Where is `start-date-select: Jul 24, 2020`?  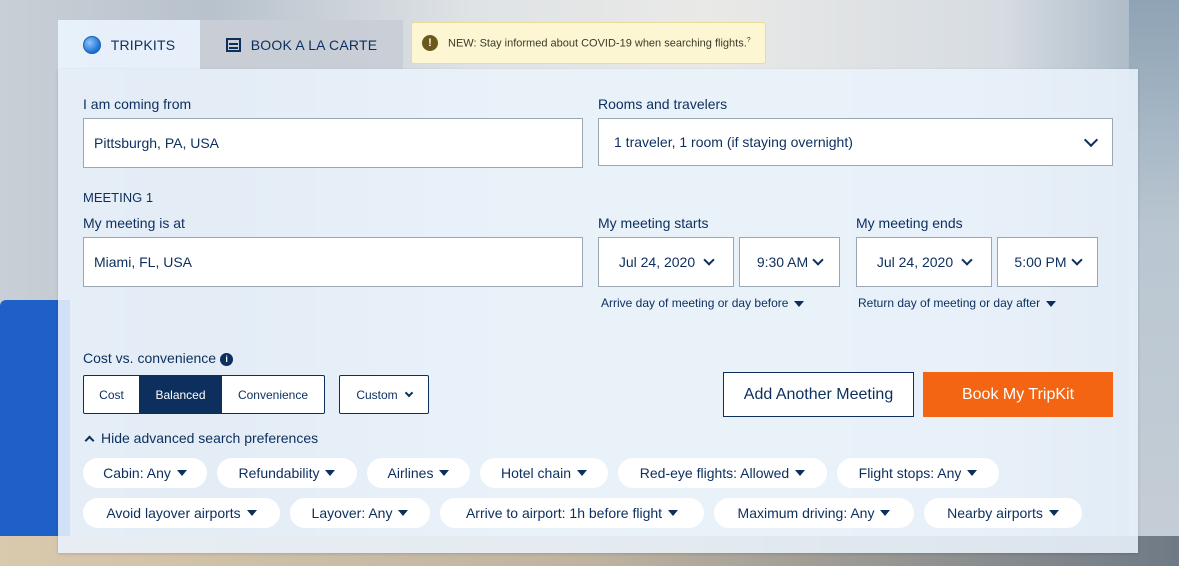 start-date-select: Jul 24, 2020 is located at coordinates (666, 262).